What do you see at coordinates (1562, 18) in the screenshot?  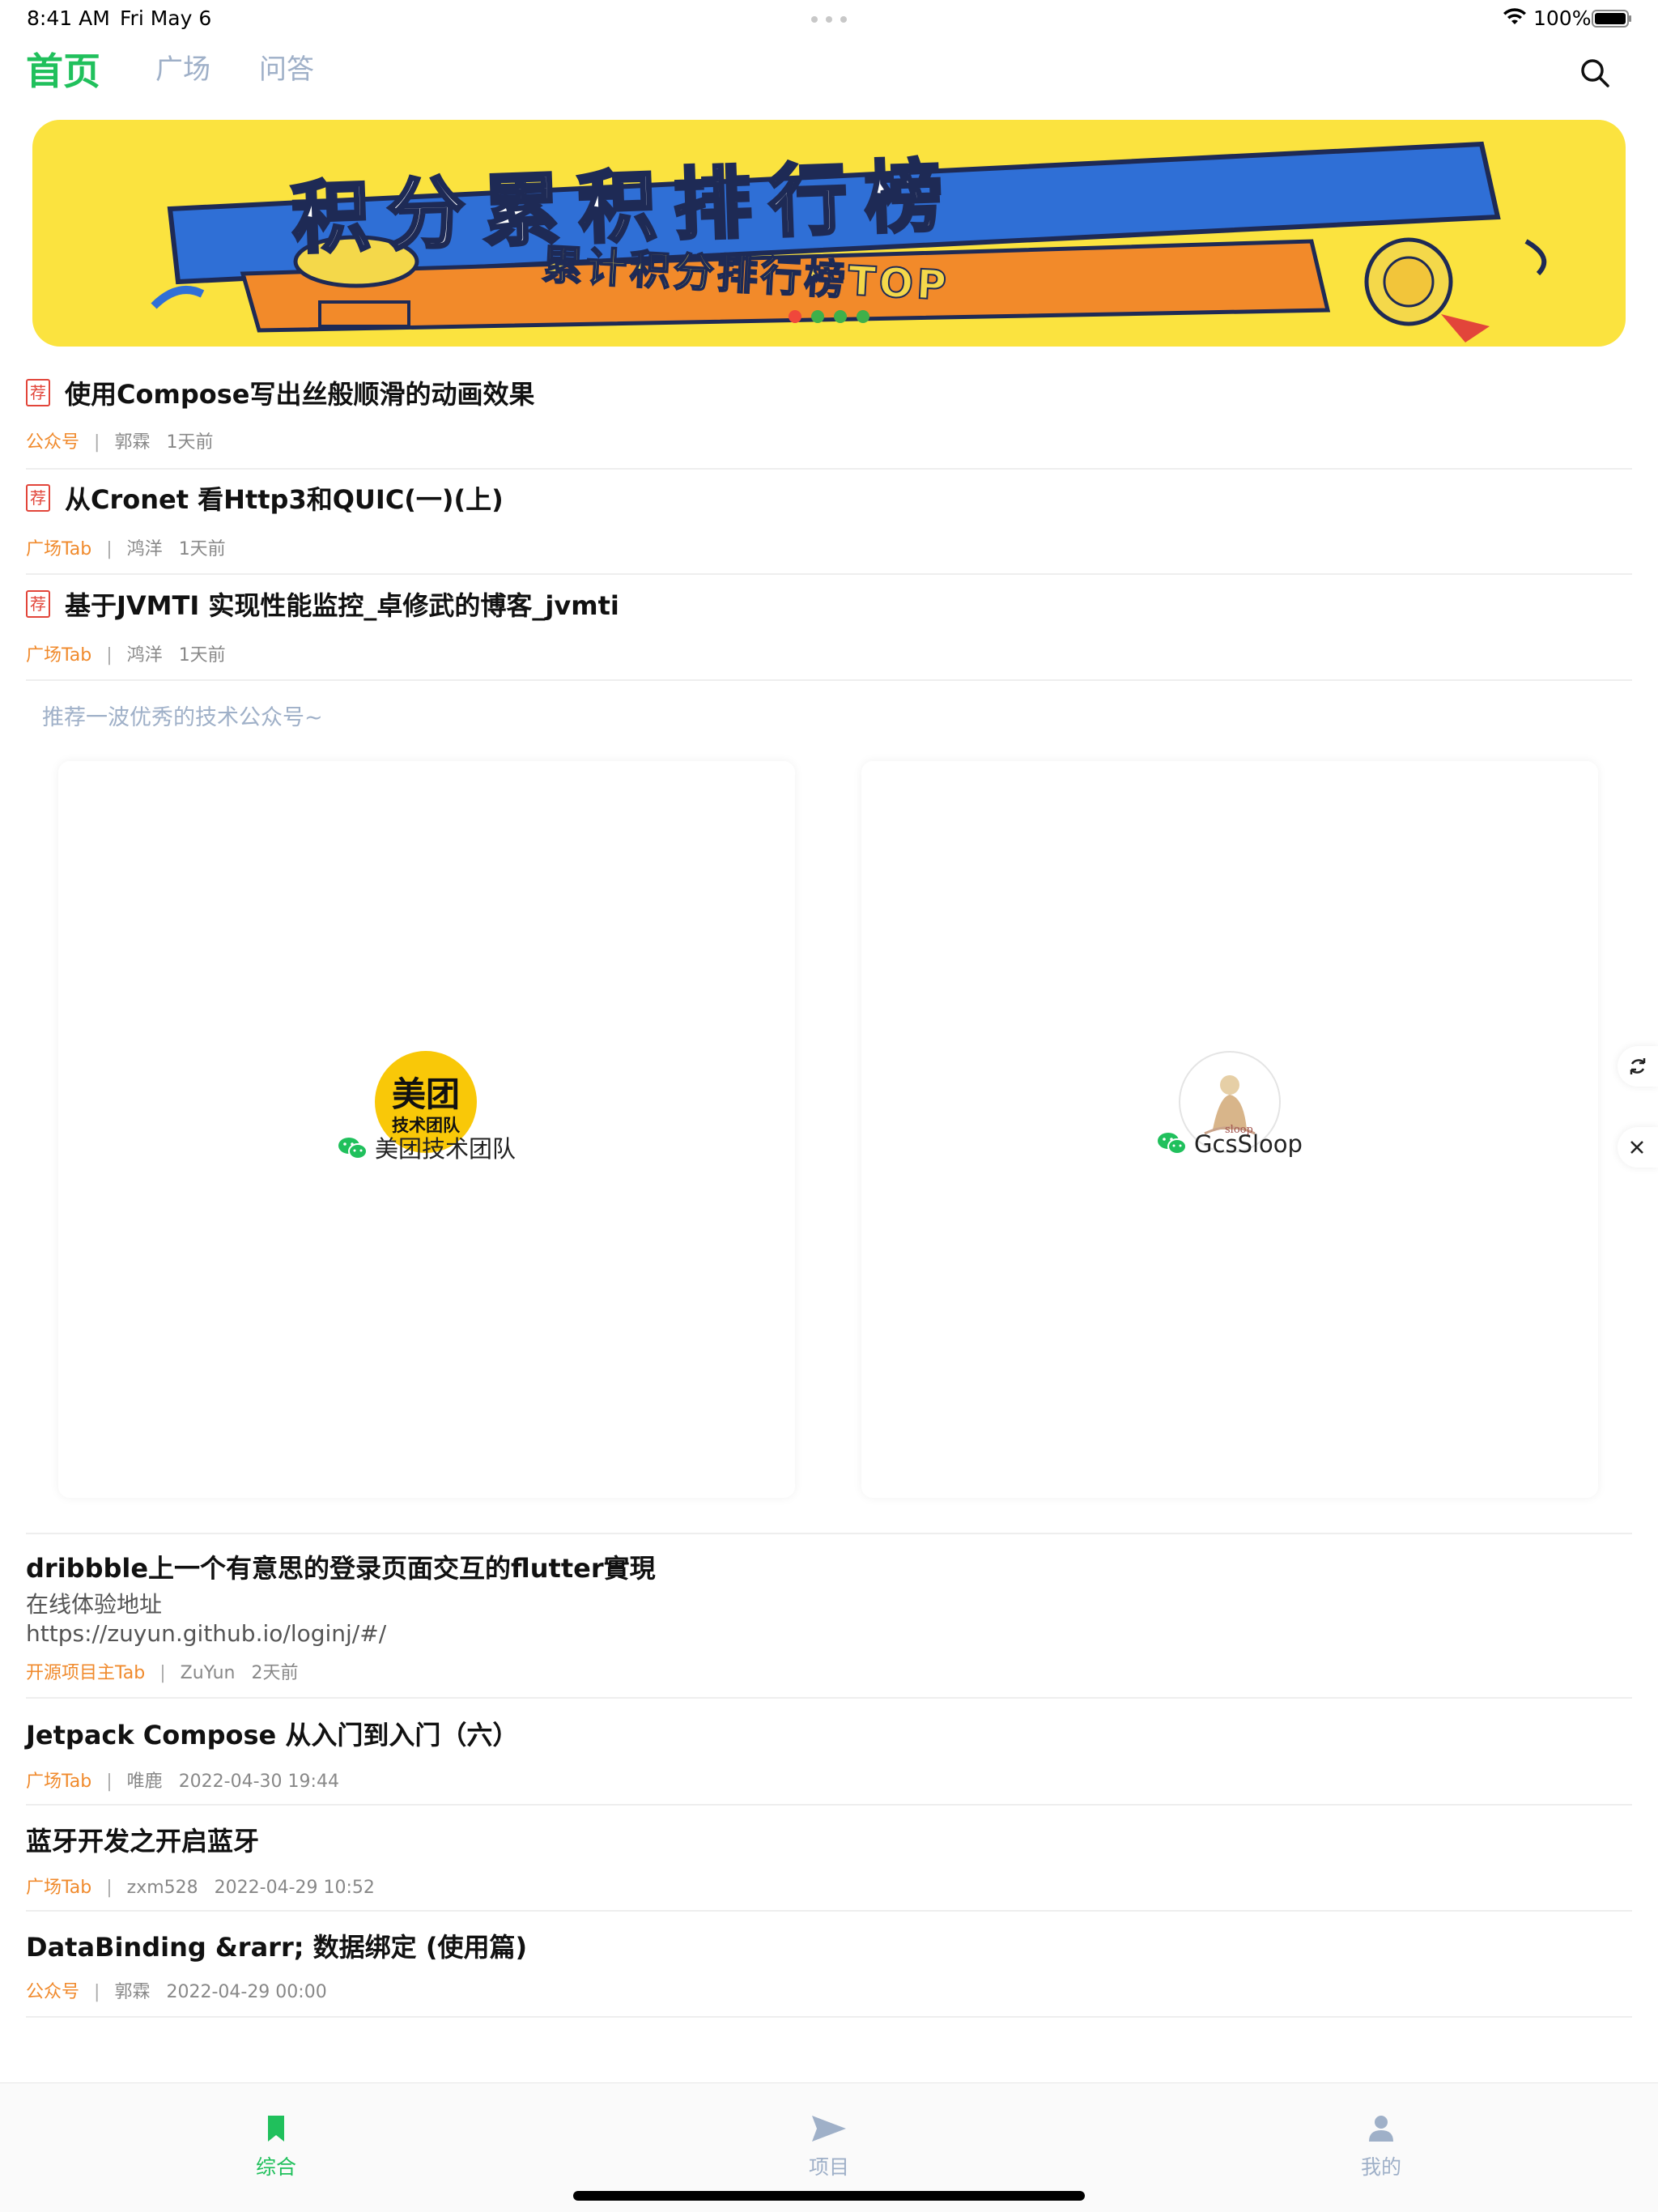 I see `battery-percent: 100%` at bounding box center [1562, 18].